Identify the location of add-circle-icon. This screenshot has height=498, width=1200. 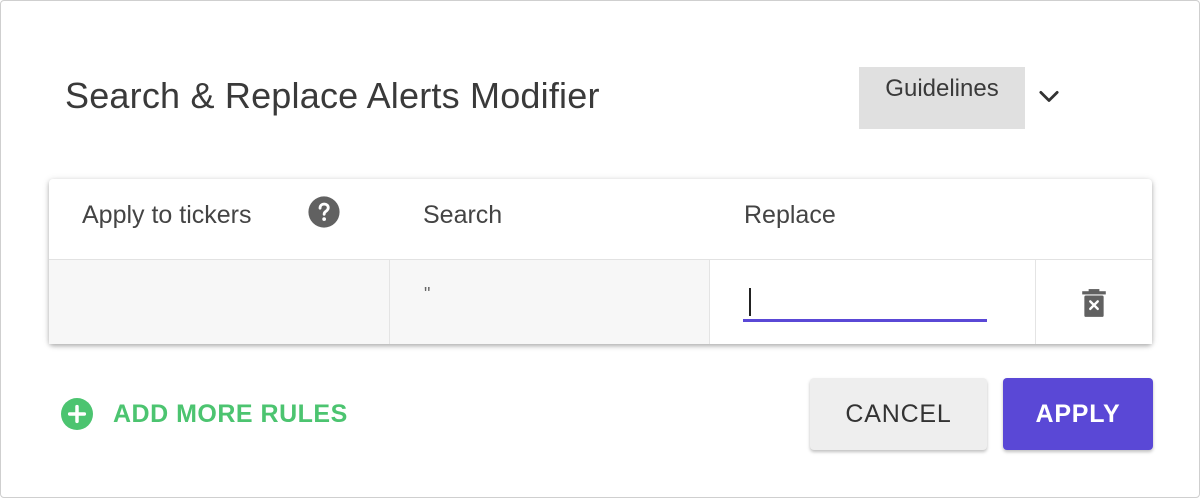
(77, 414).